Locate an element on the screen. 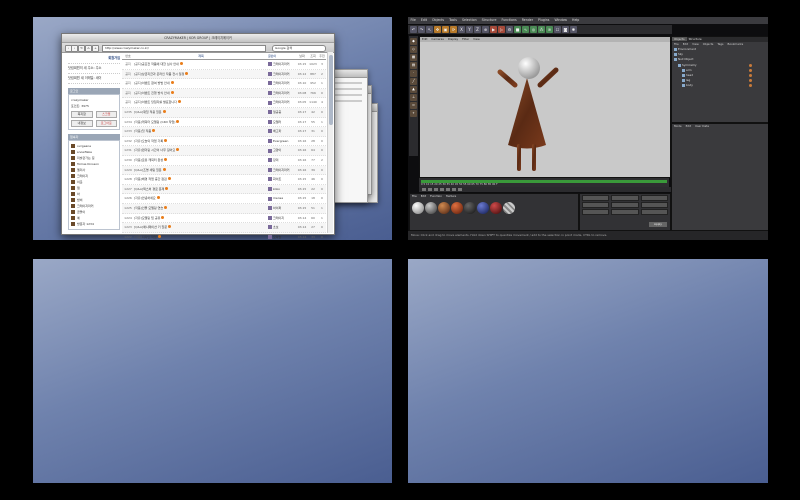 This screenshot has height=500, width=800. table-row: 1222 [작품]디자인 작업 오하늘 03.14 33 0 is located at coordinates (224, 236).